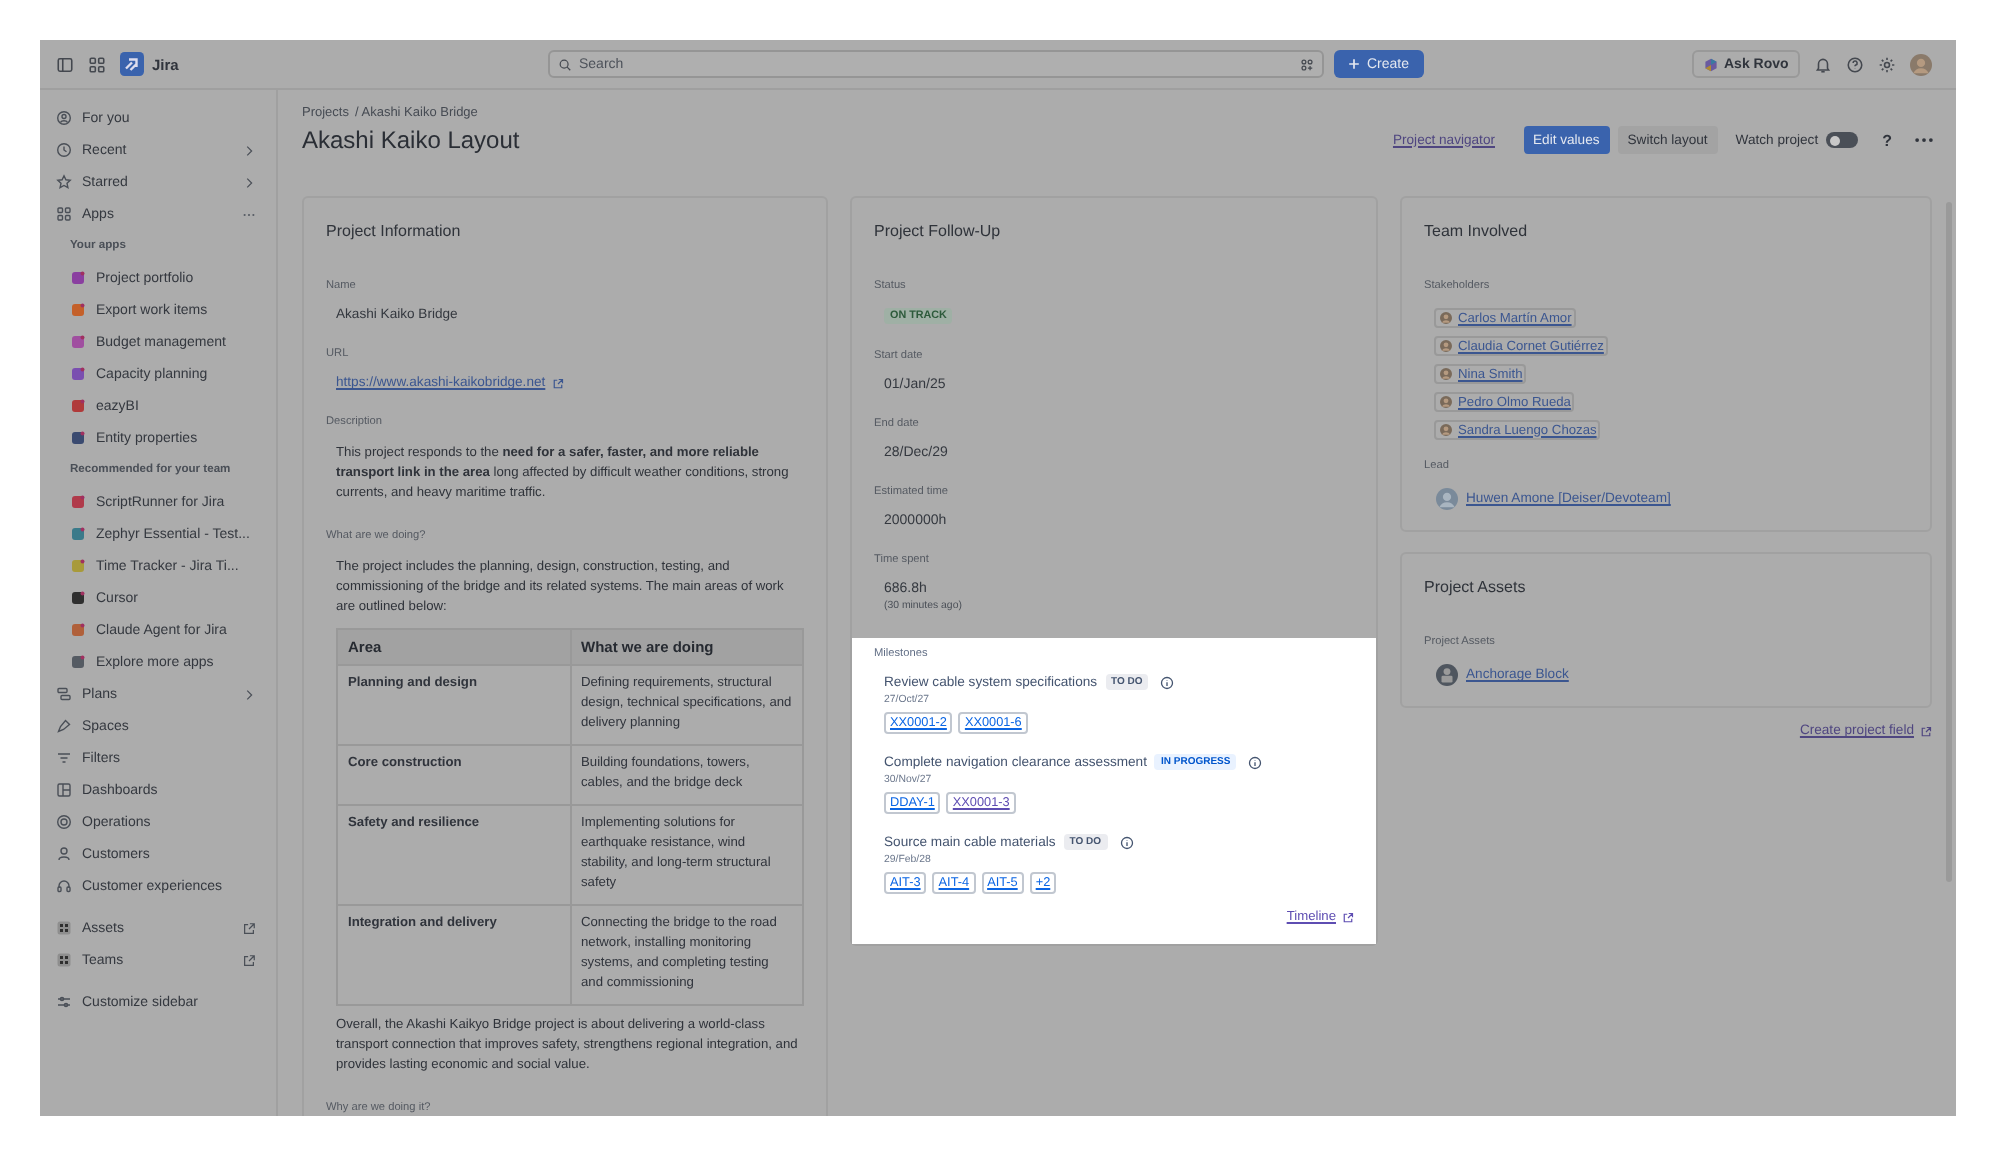  I want to click on apps-icon, so click(64, 214).